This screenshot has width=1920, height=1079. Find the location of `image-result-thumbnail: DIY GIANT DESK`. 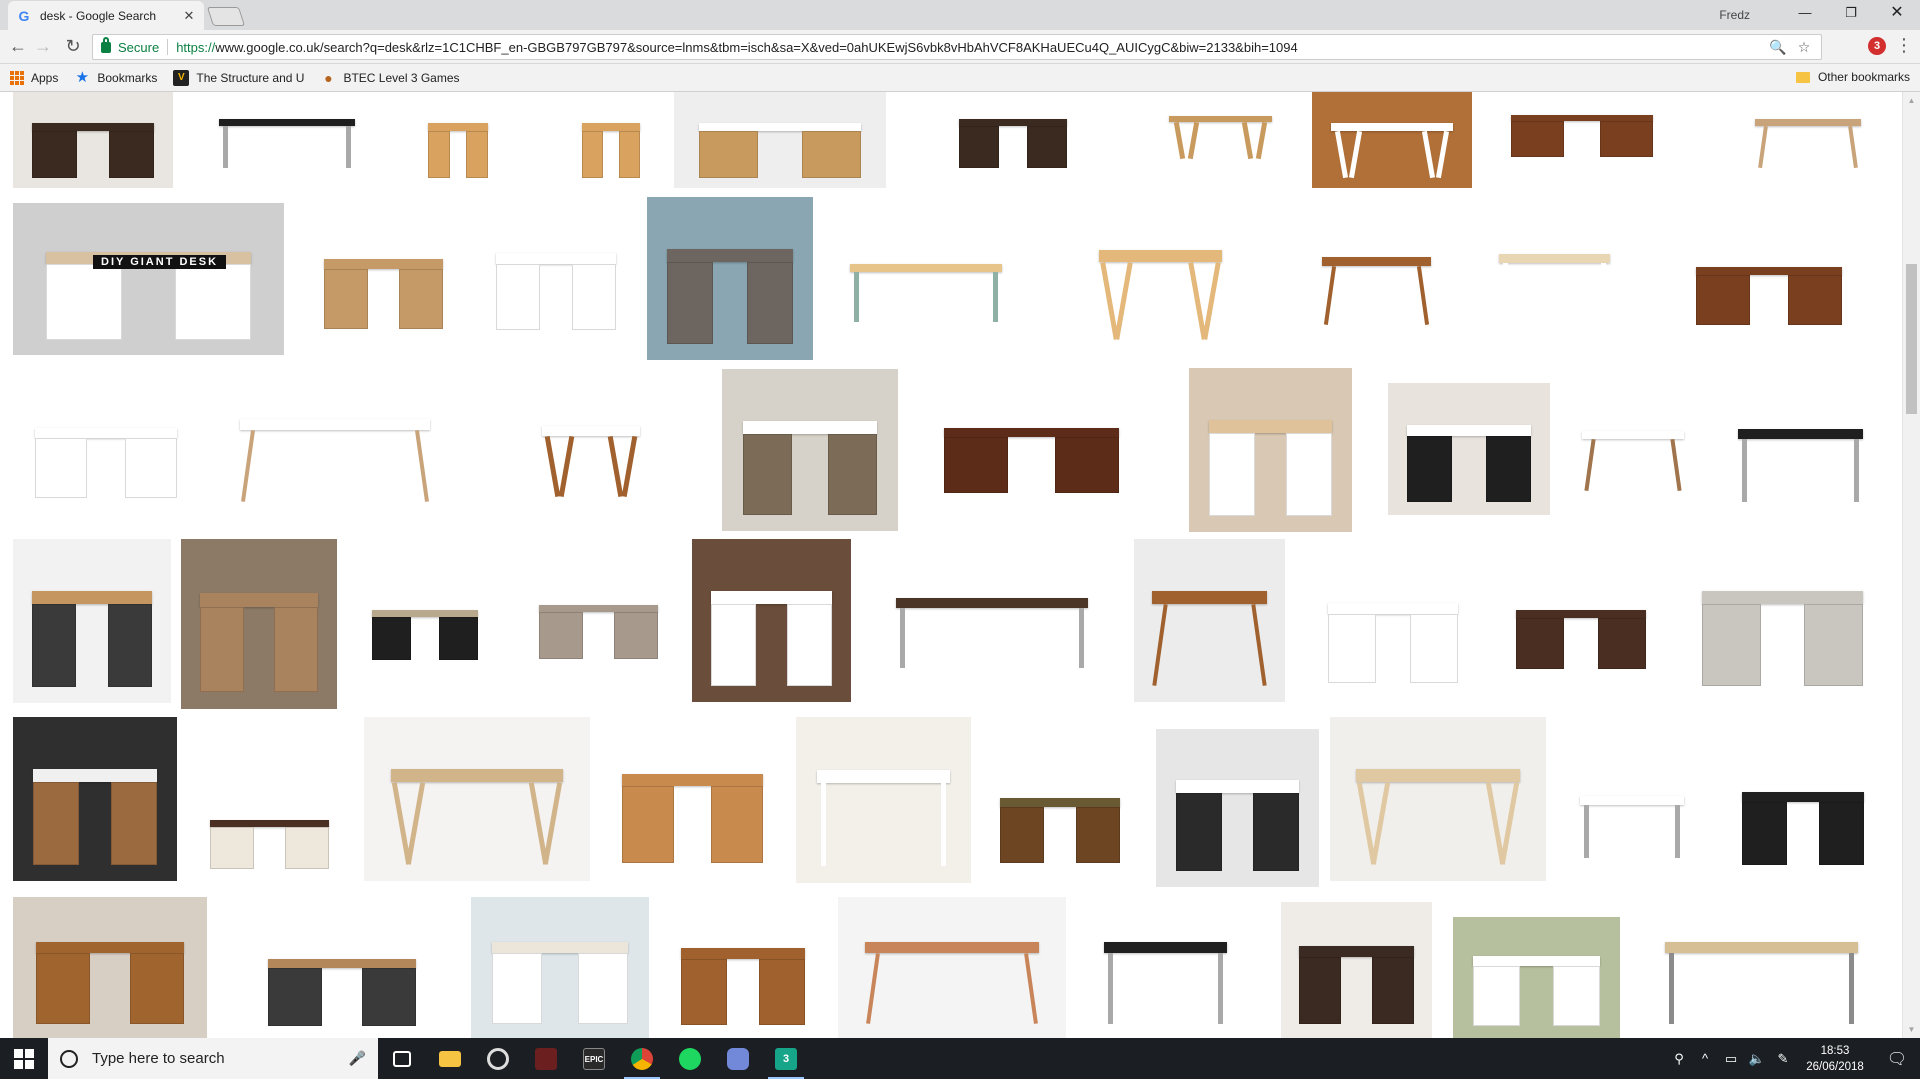

image-result-thumbnail: DIY GIANT DESK is located at coordinates (148, 279).